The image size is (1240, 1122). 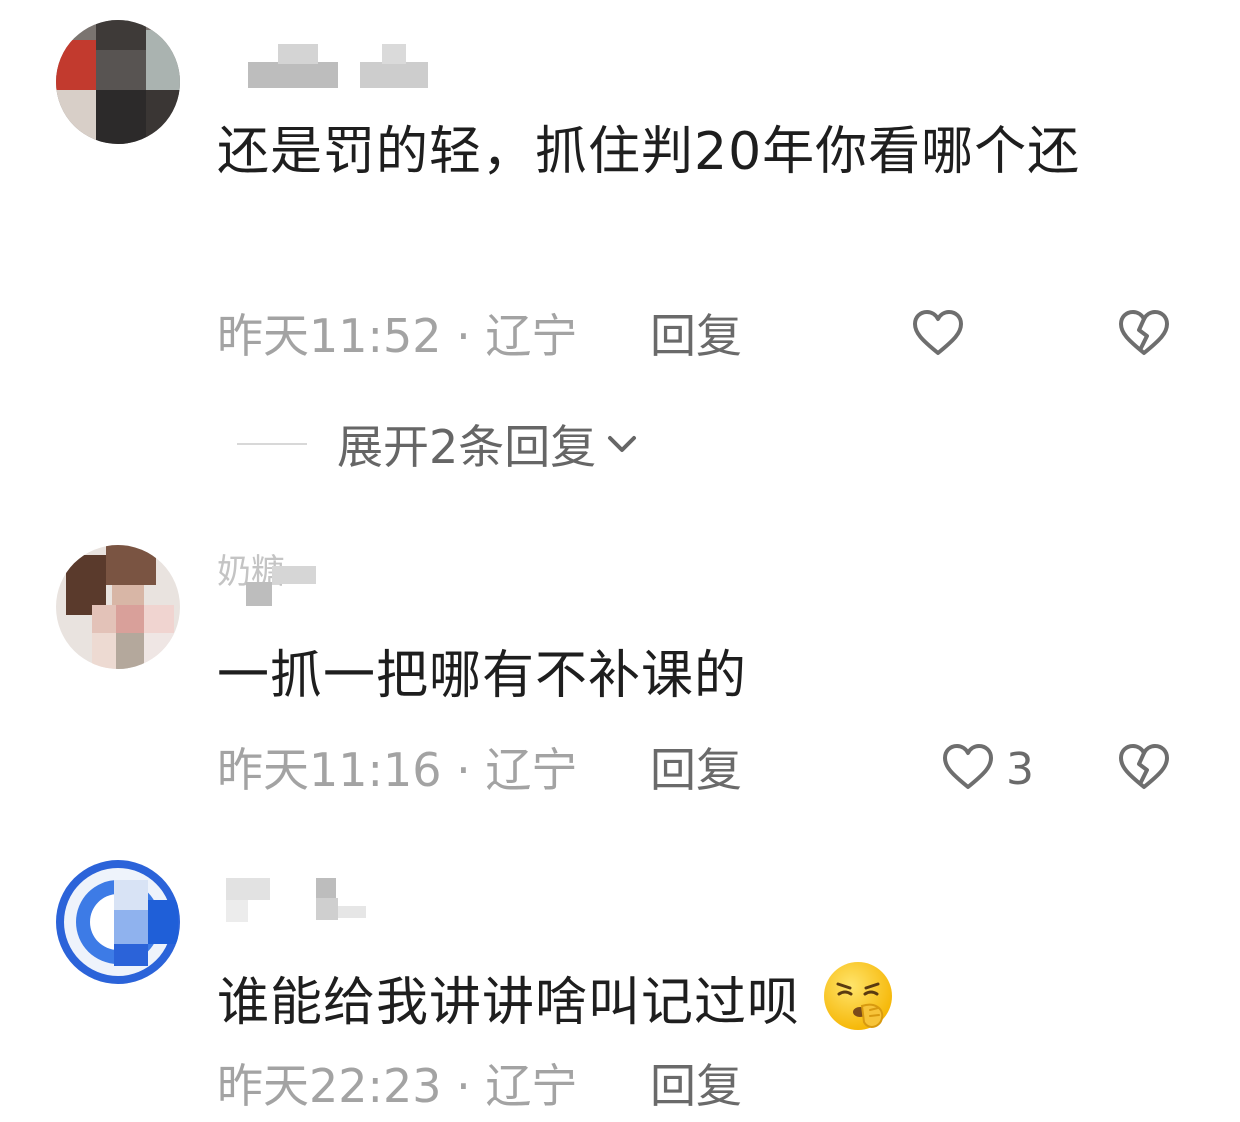 I want to click on divider, so click(x=272, y=444).